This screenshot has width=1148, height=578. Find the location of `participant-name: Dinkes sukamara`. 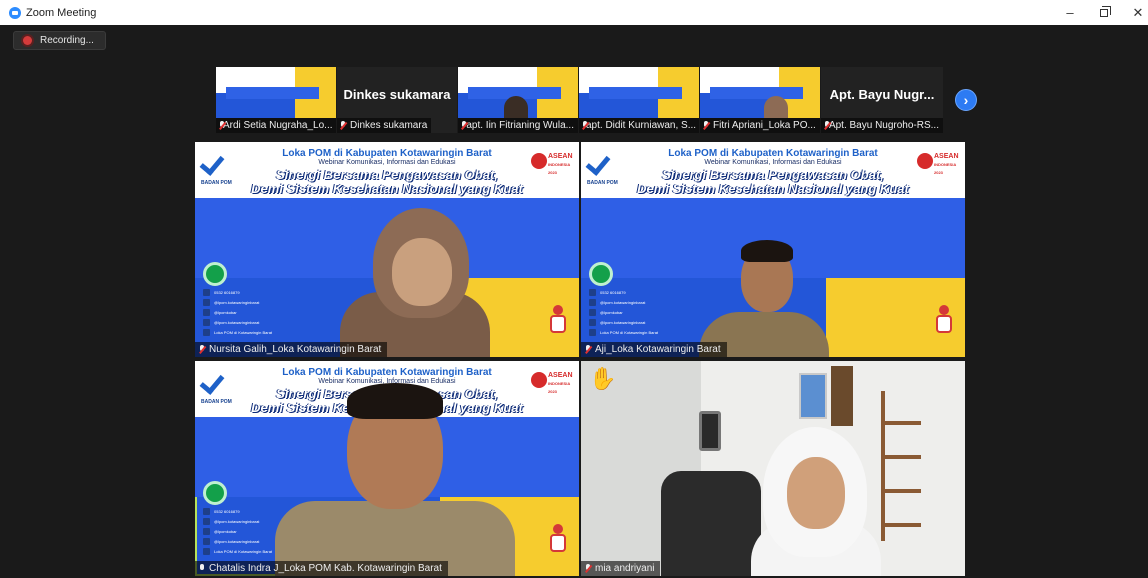

participant-name: Dinkes sukamara is located at coordinates (389, 125).